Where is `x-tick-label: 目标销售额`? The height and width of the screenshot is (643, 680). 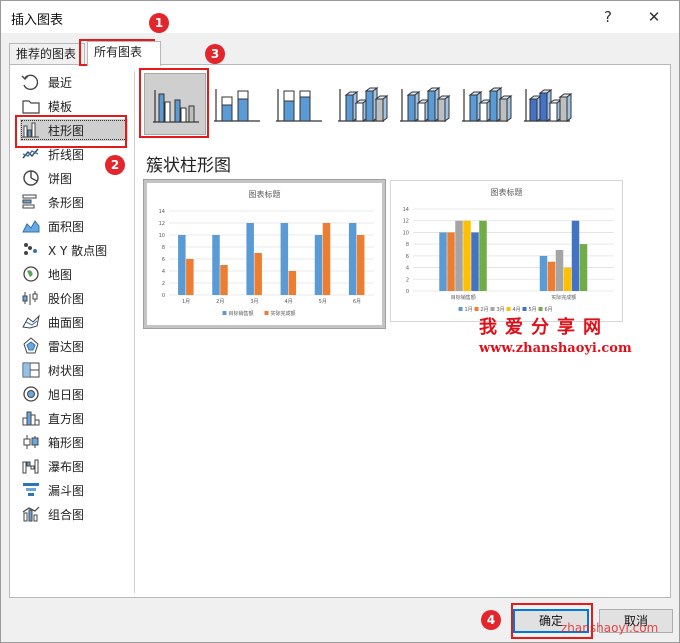
x-tick-label: 目标销售额 is located at coordinates (463, 297).